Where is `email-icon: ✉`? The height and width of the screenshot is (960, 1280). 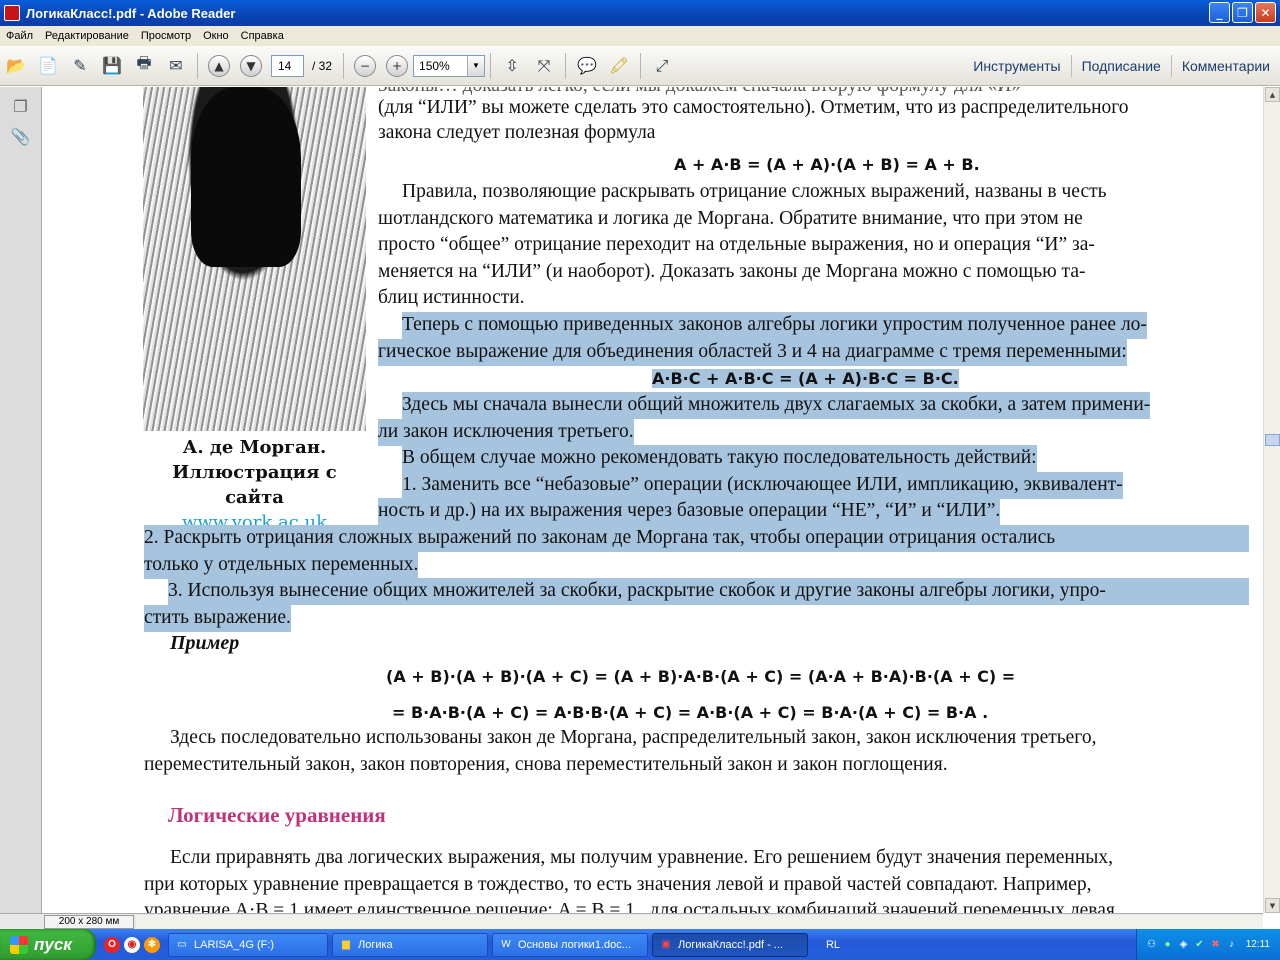 email-icon: ✉ is located at coordinates (176, 66).